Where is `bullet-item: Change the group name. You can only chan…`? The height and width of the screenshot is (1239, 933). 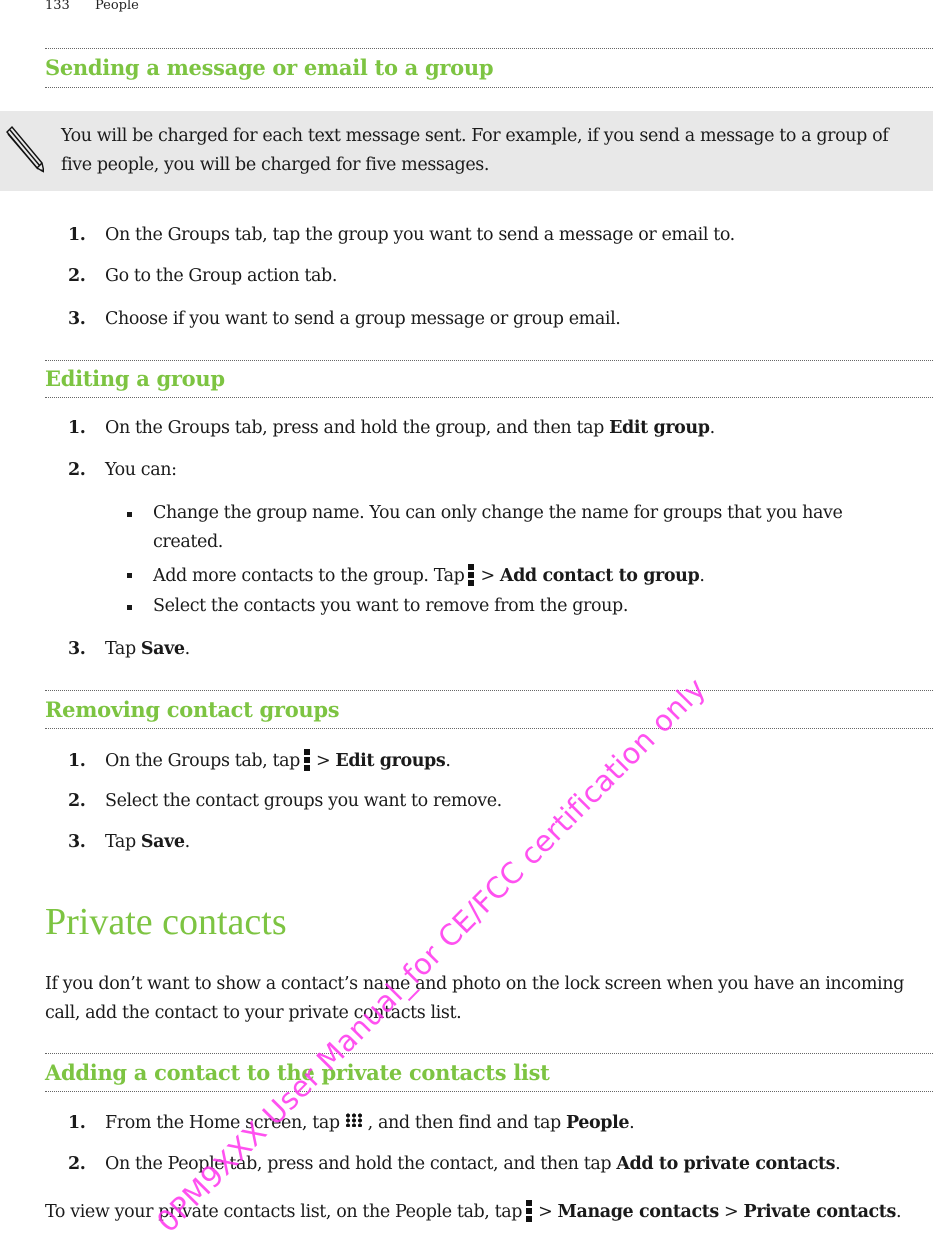
bullet-item: Change the group name. You can only chan… is located at coordinates (484, 527).